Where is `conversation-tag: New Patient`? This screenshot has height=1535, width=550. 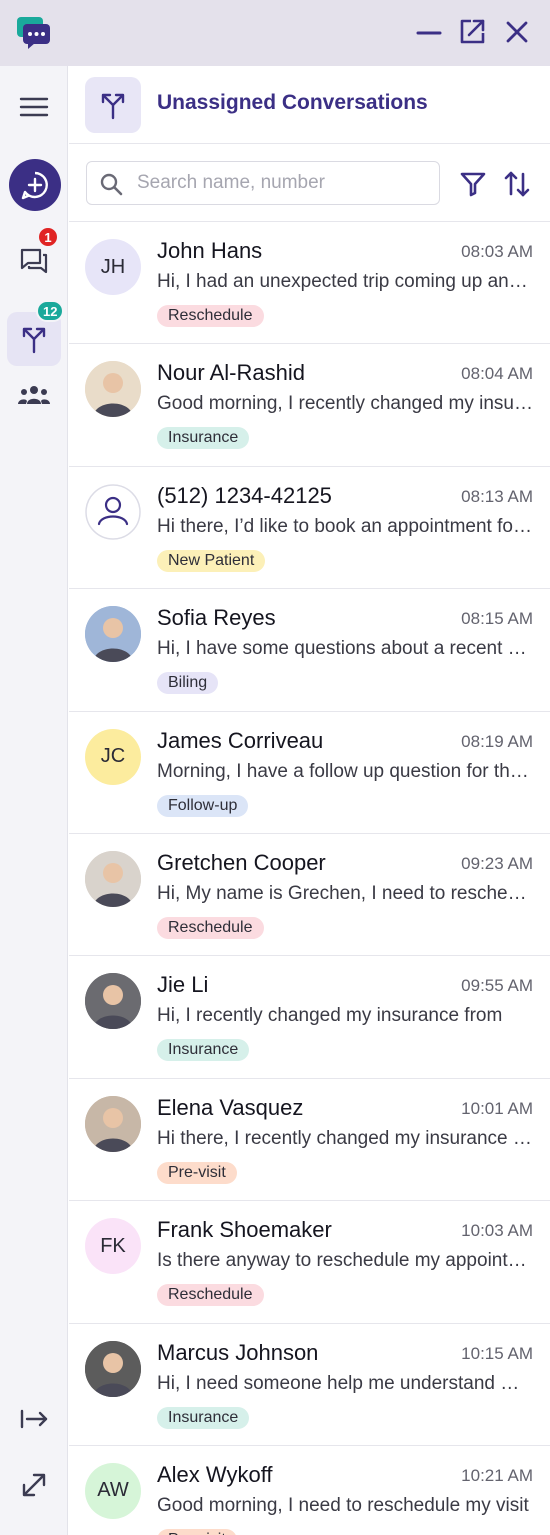
conversation-tag: New Patient is located at coordinates (211, 560).